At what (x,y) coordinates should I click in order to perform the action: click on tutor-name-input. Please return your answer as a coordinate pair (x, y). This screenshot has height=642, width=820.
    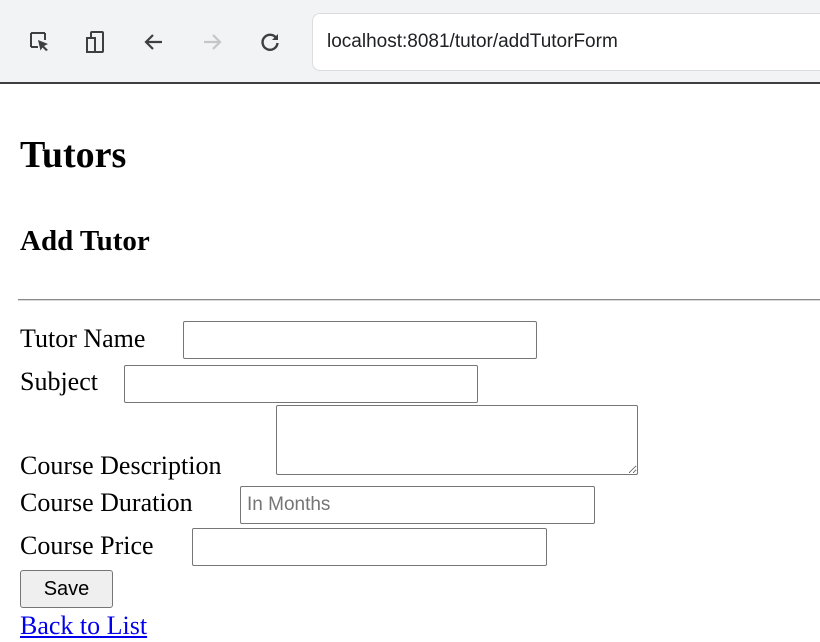
    Looking at the image, I should click on (360, 340).